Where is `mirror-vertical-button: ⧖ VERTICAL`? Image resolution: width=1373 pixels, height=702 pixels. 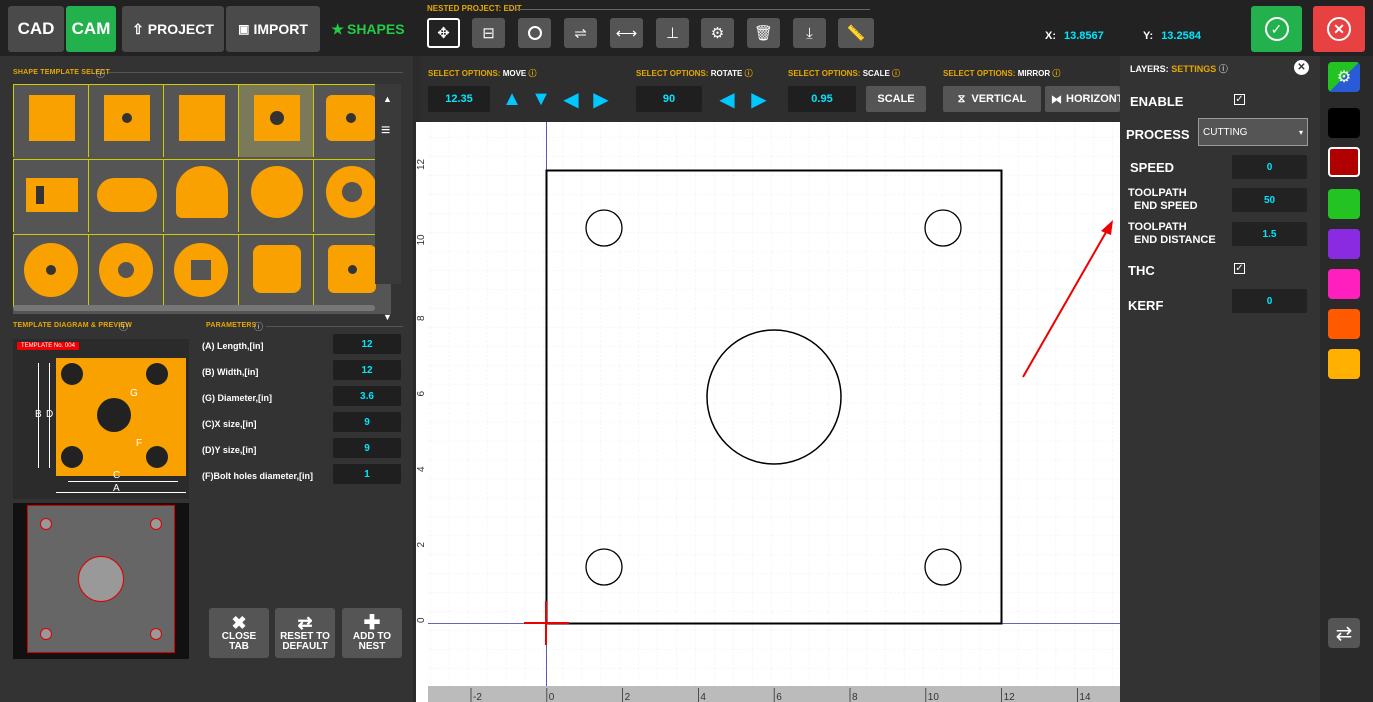
mirror-vertical-button: ⧖ VERTICAL is located at coordinates (992, 99).